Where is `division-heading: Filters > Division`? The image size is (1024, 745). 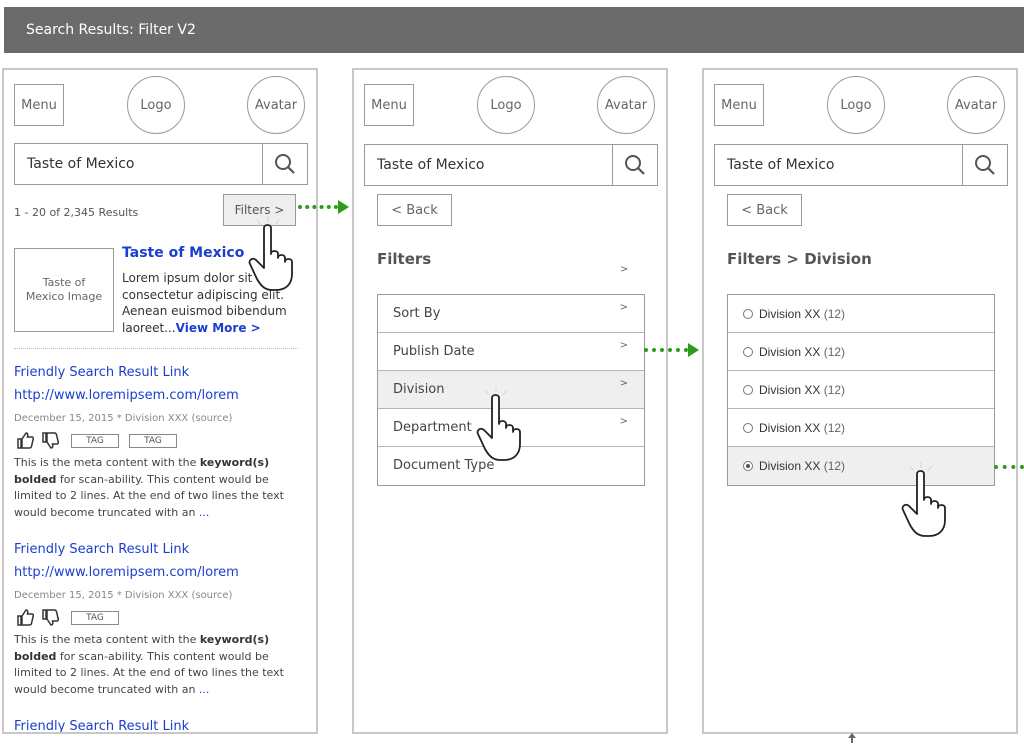
division-heading: Filters > Division is located at coordinates (799, 259).